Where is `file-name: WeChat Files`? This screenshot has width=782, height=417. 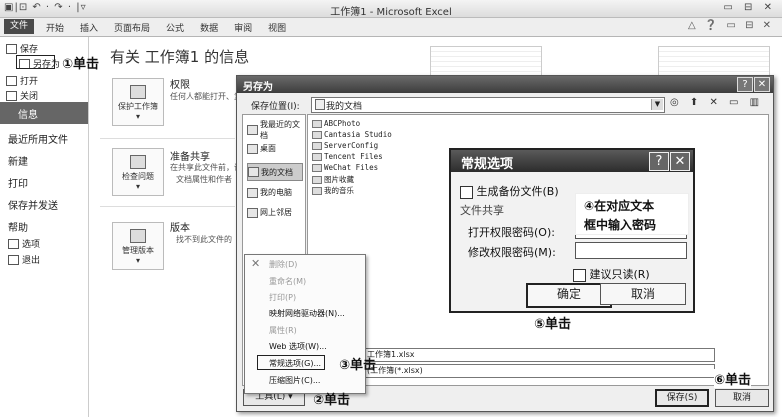 file-name: WeChat Files is located at coordinates (351, 167).